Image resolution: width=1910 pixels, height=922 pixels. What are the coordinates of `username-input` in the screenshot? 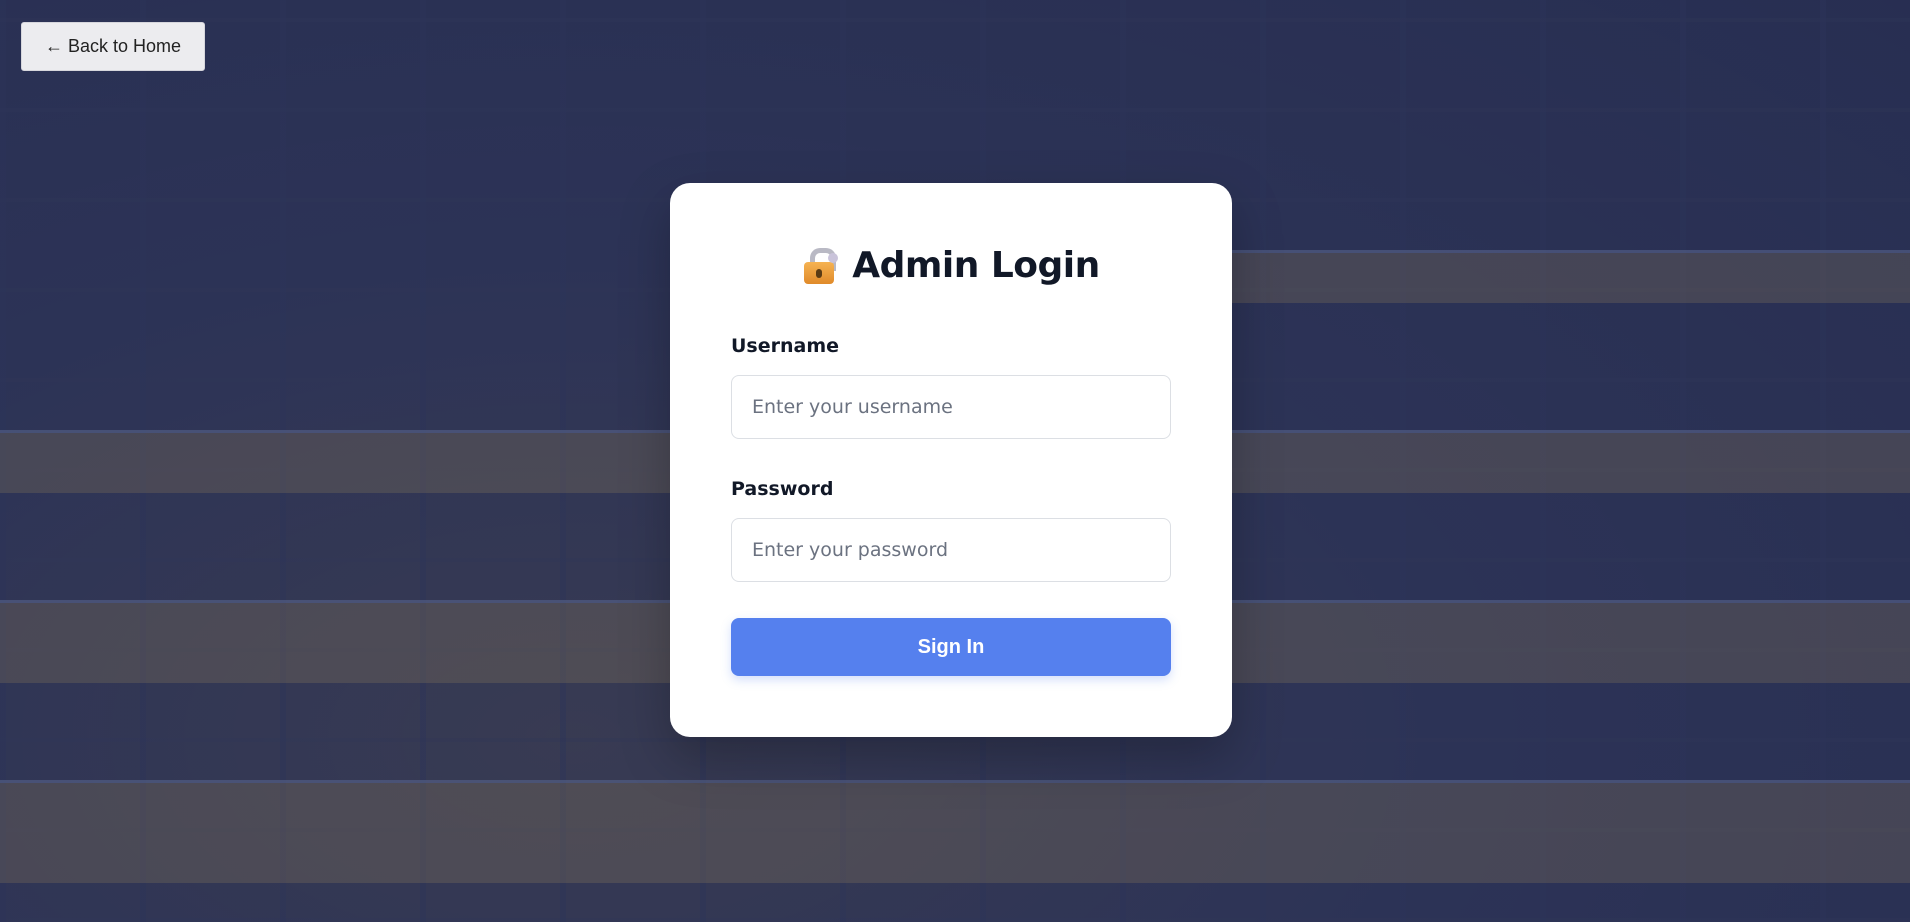 It's located at (951, 407).